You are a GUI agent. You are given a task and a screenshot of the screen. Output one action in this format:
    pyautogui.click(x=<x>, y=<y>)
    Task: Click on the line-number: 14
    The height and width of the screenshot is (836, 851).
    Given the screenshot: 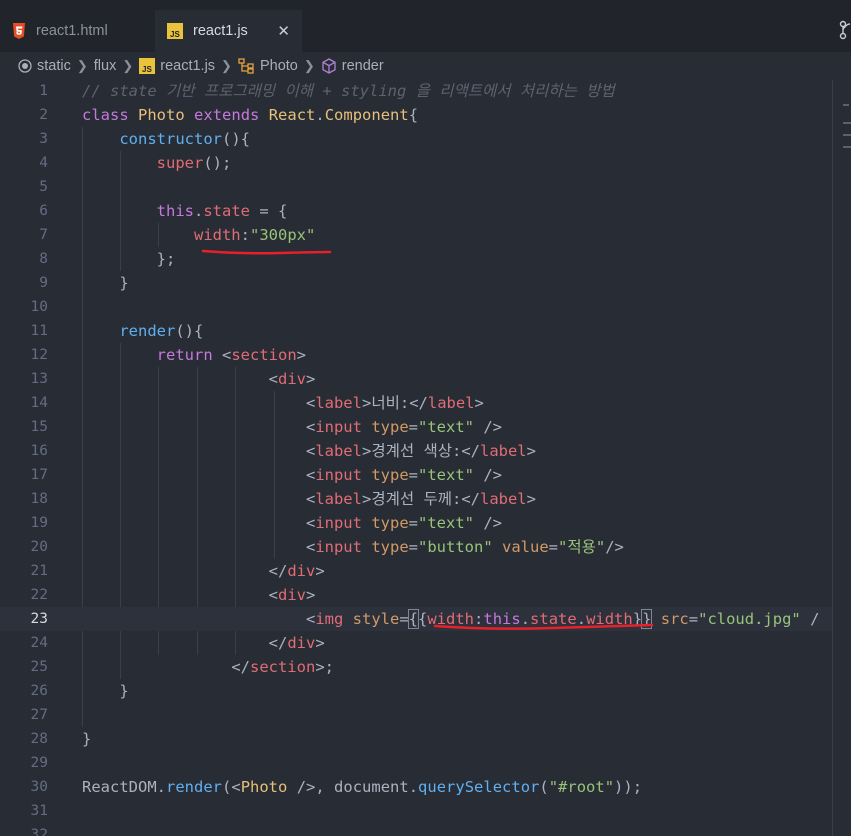 What is the action you would take?
    pyautogui.click(x=39, y=403)
    